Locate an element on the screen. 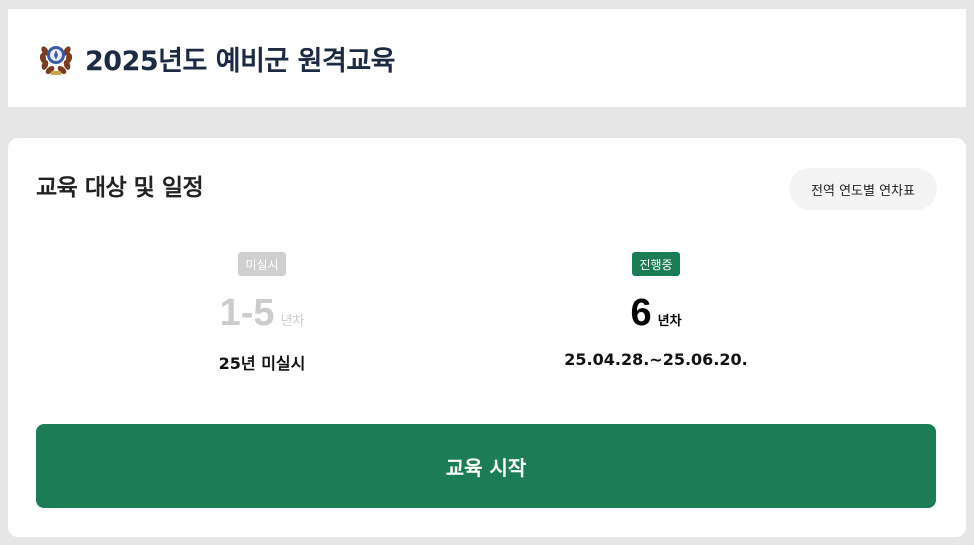  period-text: 25.04.28.~25.06.20. is located at coordinates (656, 359).